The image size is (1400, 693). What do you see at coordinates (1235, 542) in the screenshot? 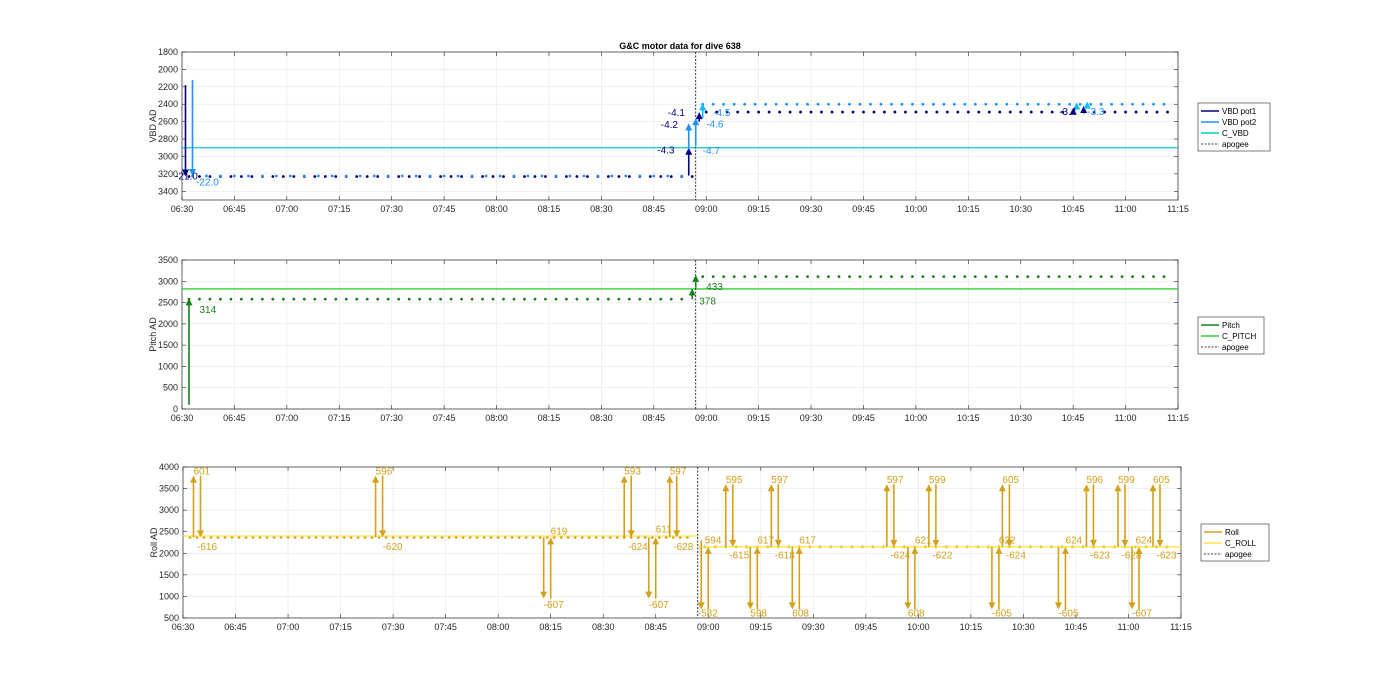
I see `legend: Roll C_ROLLapogee` at bounding box center [1235, 542].